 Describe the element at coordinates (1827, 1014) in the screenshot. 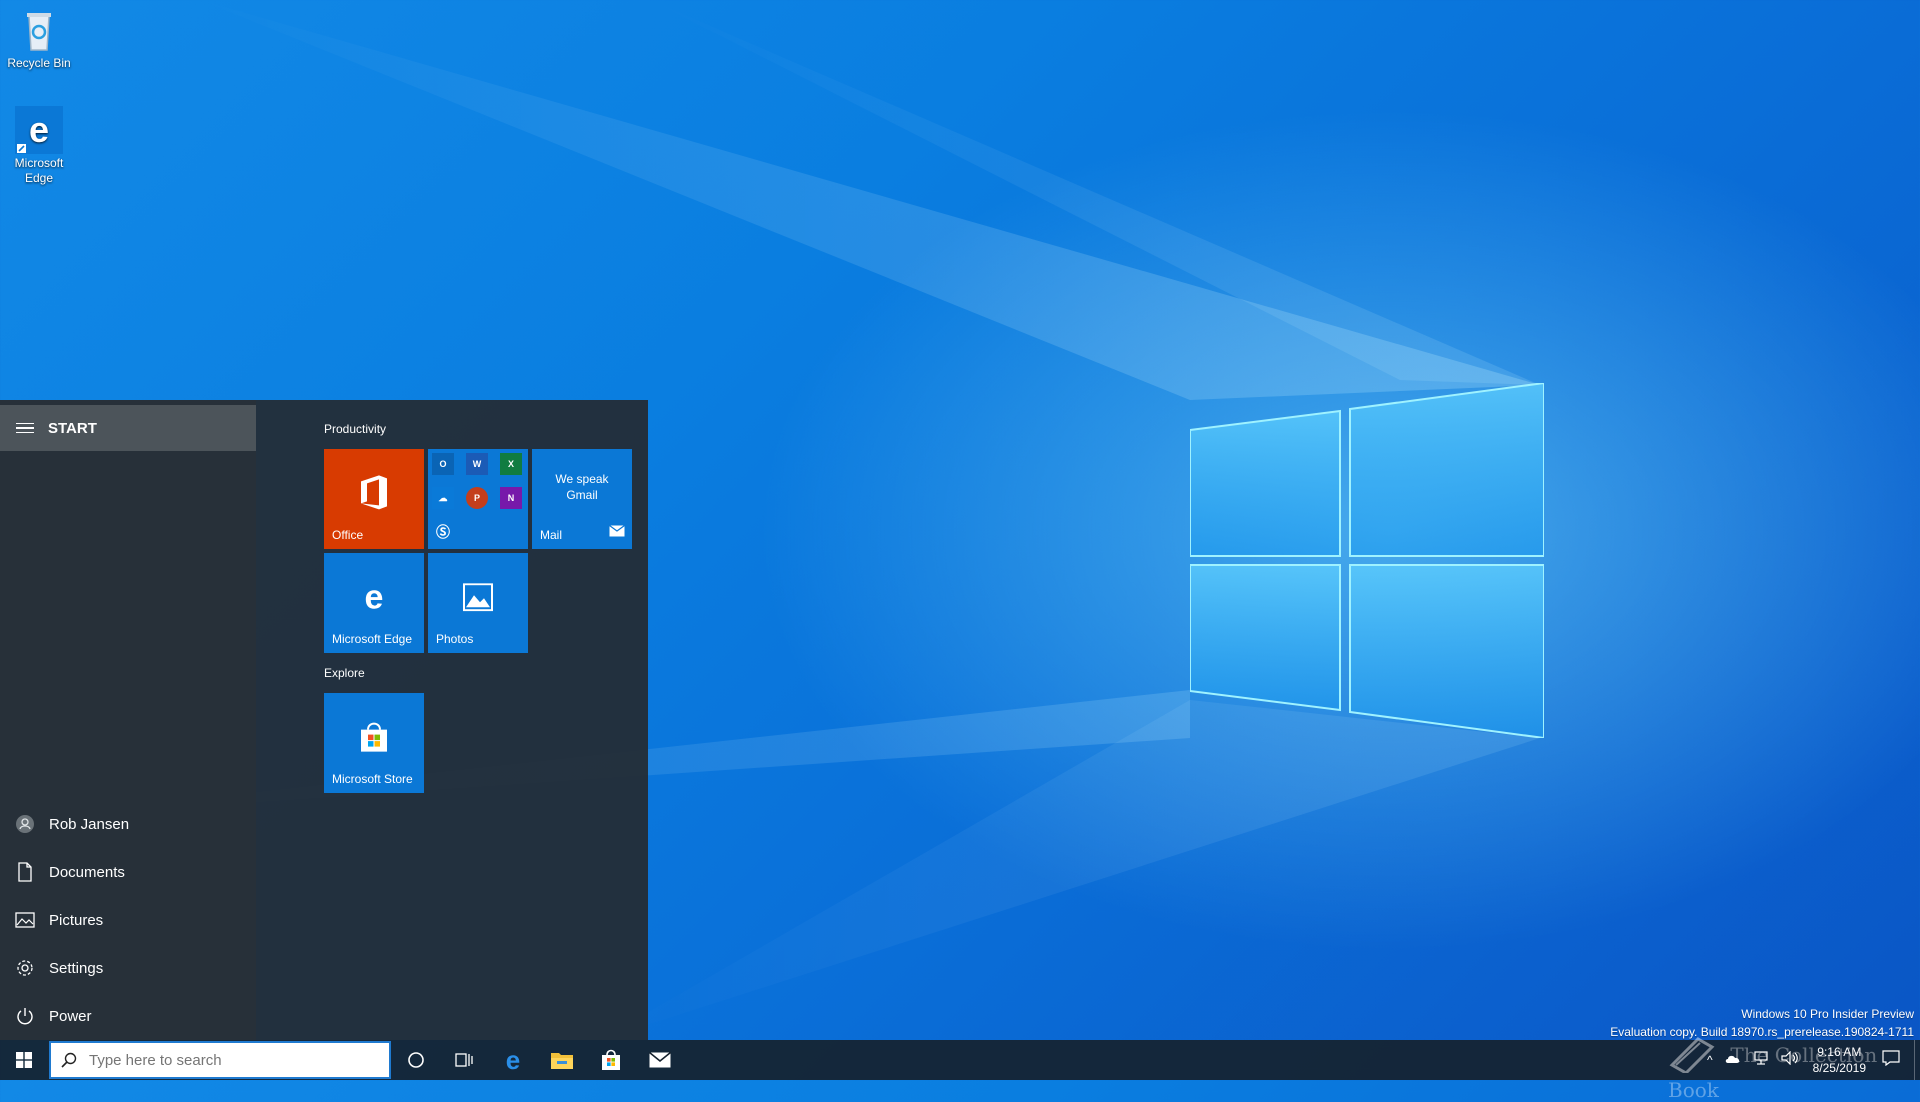

I see `watermark-line-1: Windows 10 Pro Insider Preview` at that location.